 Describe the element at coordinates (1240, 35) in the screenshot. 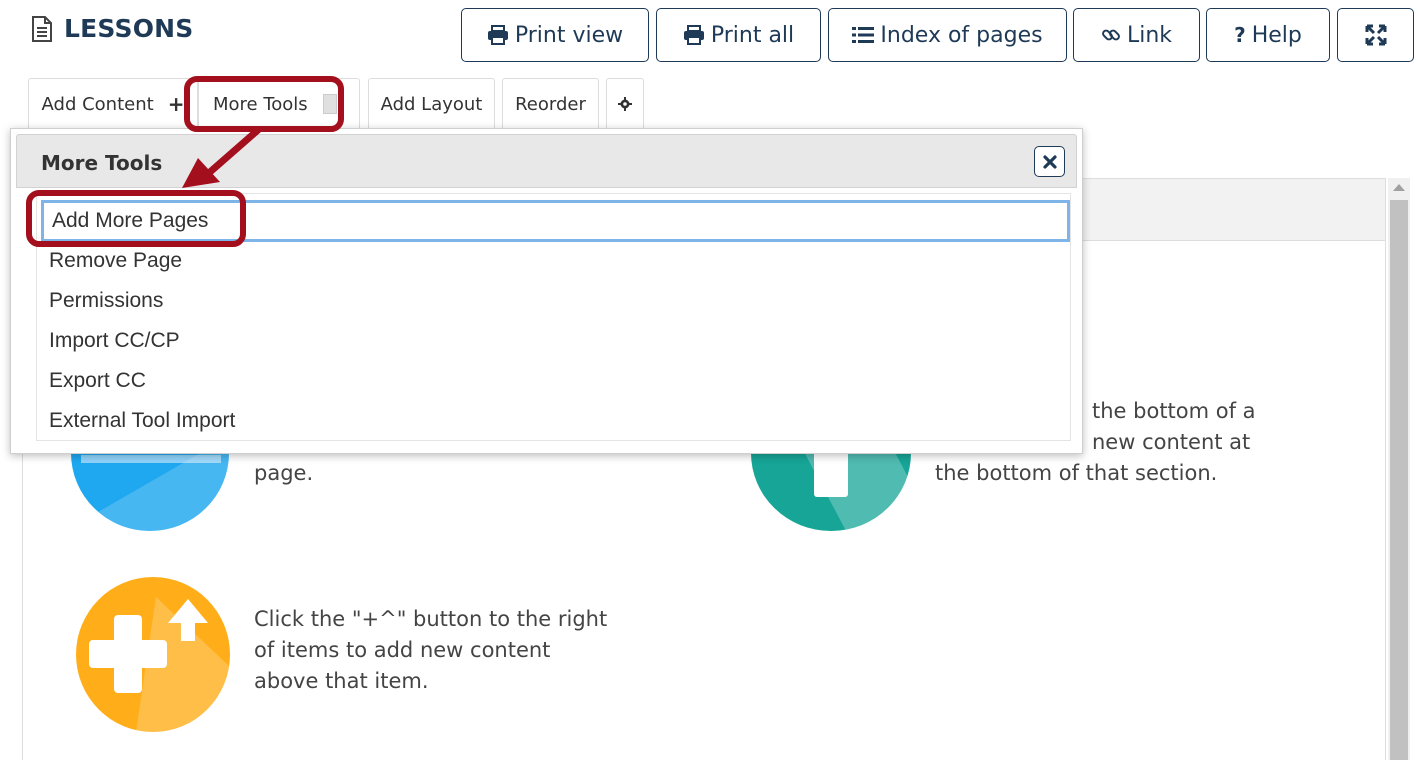

I see `question-icon: ?` at that location.